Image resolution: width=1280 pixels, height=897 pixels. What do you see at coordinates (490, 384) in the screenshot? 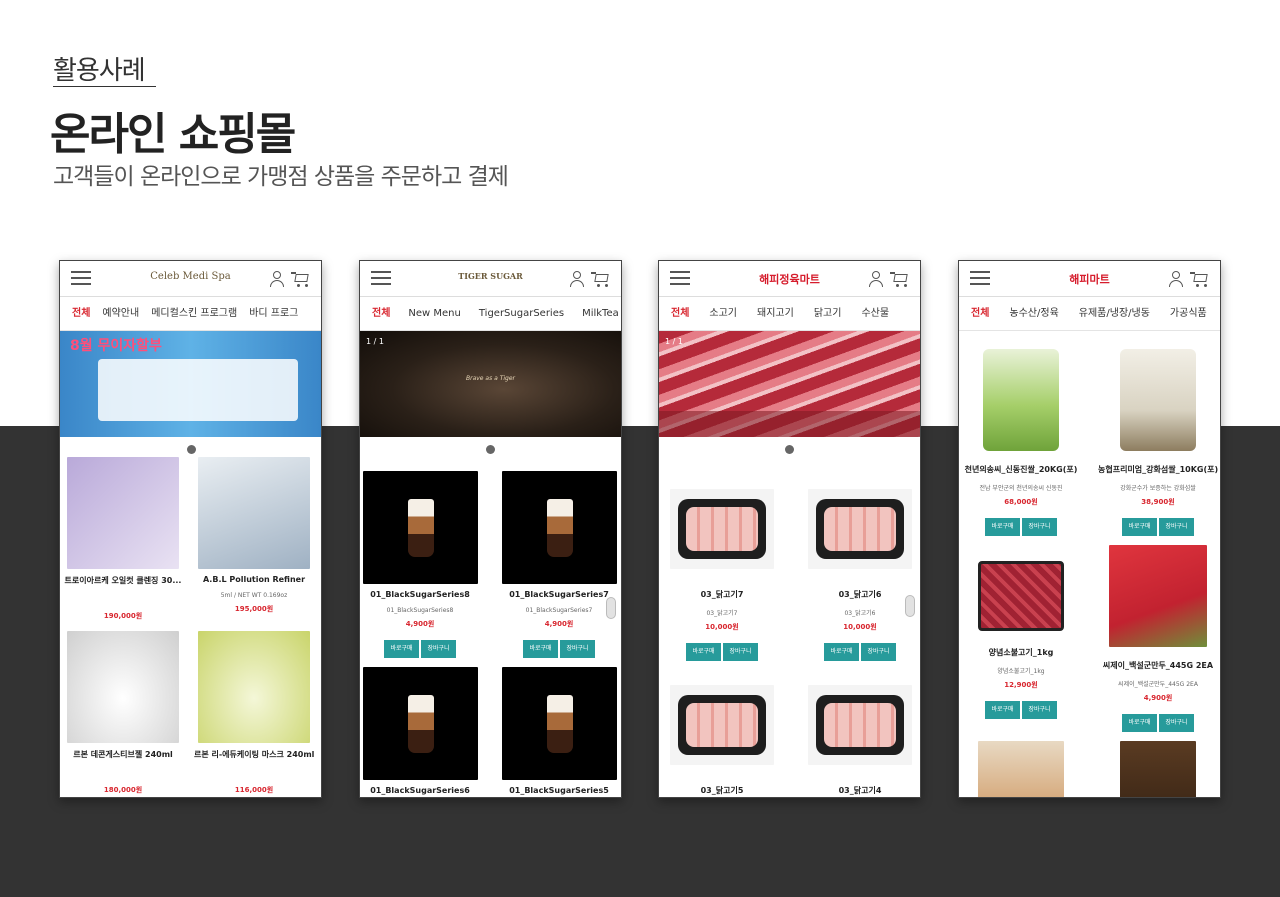
I see `promo-banner: 1 / 1 Brave as a Tiger` at bounding box center [490, 384].